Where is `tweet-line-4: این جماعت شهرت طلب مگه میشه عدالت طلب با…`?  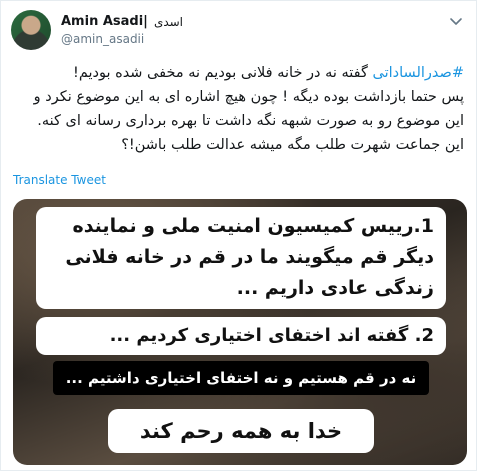 tweet-line-4: این جماعت شهرت طلب مگه میشه عدالت طلب با… is located at coordinates (292, 145).